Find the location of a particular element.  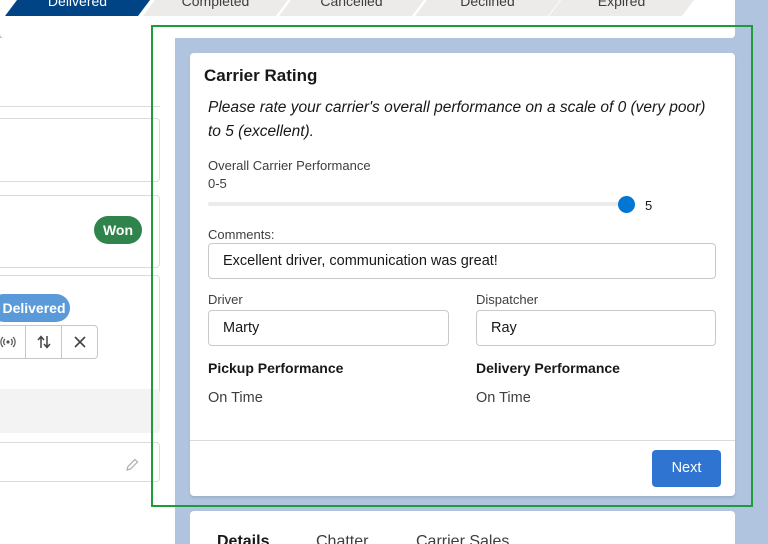

antenna-icon is located at coordinates (8, 342).